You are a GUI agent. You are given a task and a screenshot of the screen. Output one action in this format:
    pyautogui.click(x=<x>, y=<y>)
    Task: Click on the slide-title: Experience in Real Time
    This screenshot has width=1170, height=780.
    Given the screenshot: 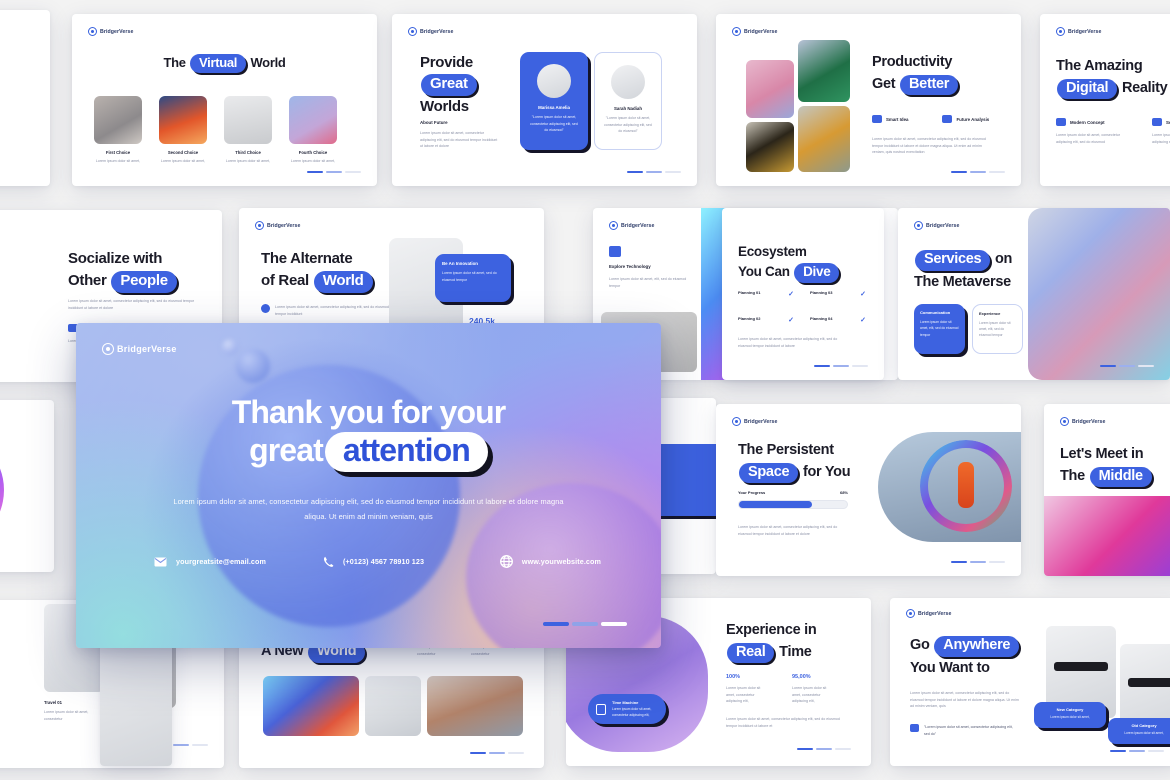 What is the action you would take?
    pyautogui.click(x=796, y=643)
    